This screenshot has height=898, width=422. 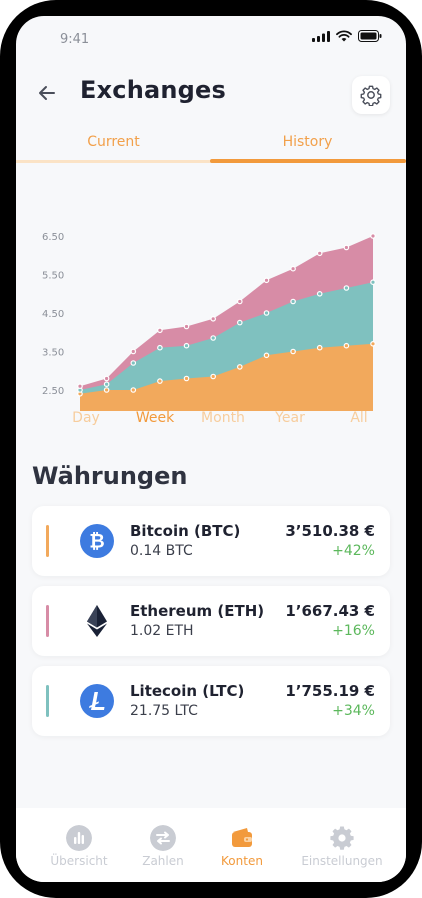 I want to click on period-selector: Day Week Month Year All, so click(x=226, y=420).